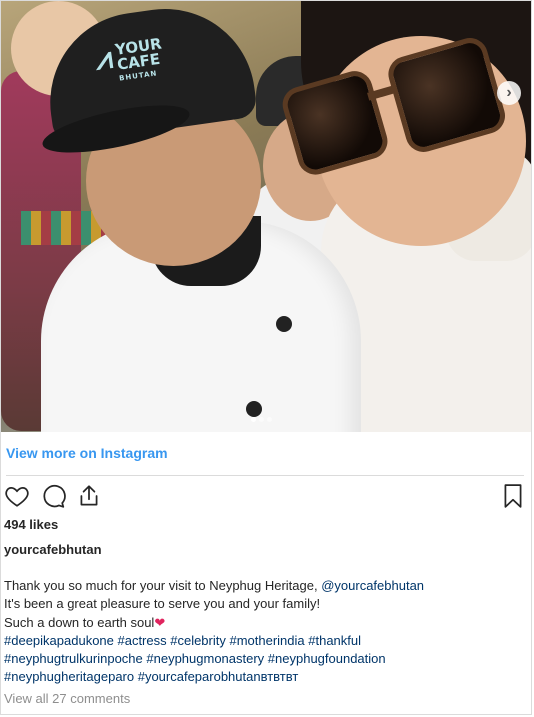  I want to click on caption-text: Such a down to earth soul, so click(79, 622).